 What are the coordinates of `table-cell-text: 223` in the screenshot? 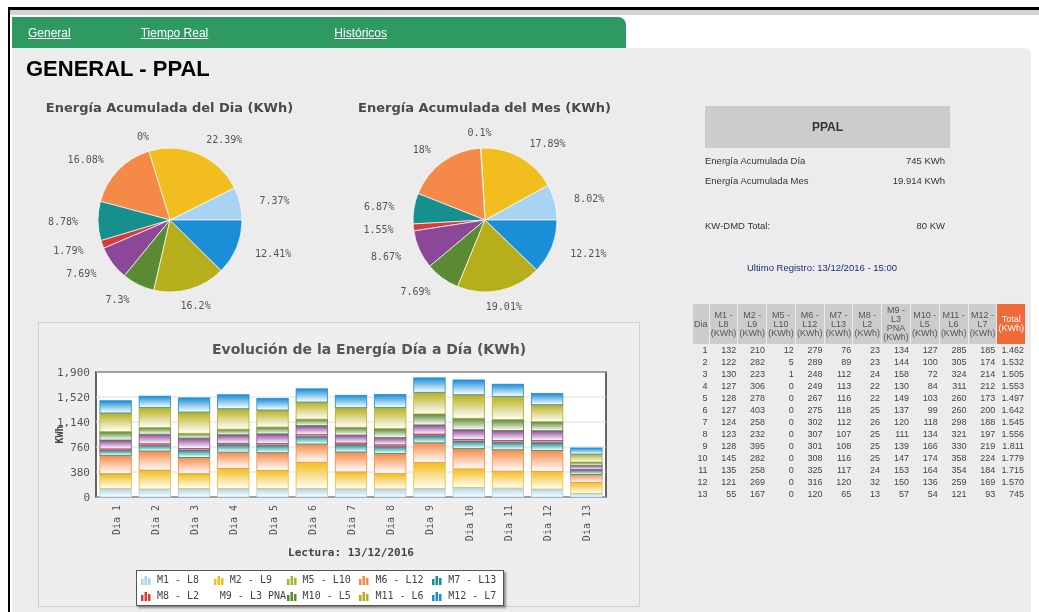 It's located at (757, 374).